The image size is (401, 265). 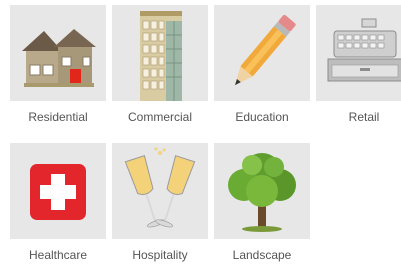 I want to click on office-building-icon, so click(x=161, y=56).